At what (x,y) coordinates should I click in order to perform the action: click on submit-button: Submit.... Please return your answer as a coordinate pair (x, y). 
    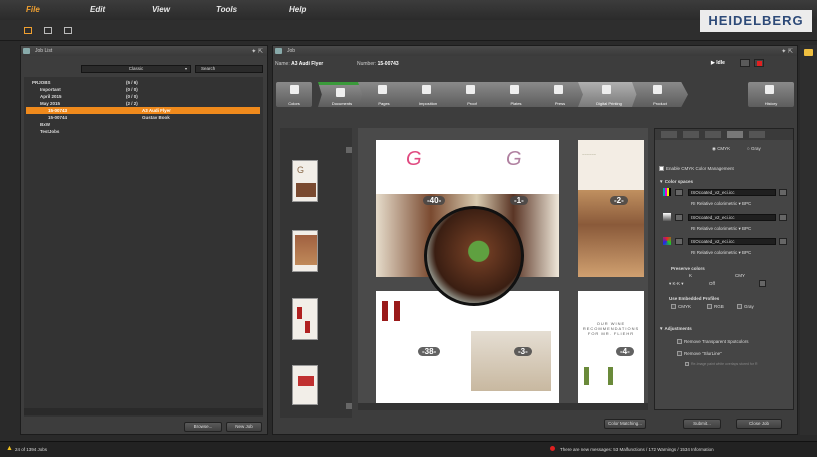
    Looking at the image, I should click on (702, 424).